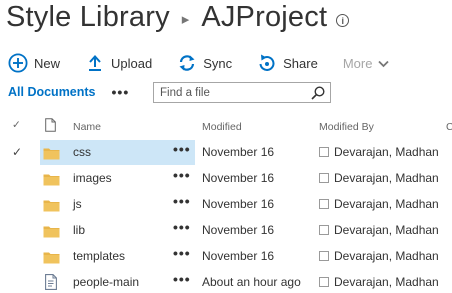 This screenshot has height=293, width=452. What do you see at coordinates (222, 127) in the screenshot?
I see `column-header-modified: Modified` at bounding box center [222, 127].